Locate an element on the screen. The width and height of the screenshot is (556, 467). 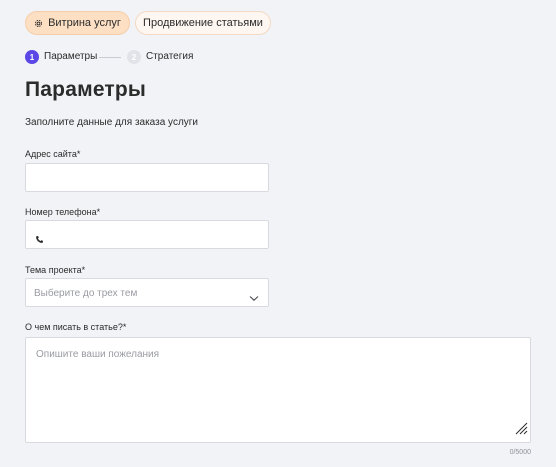
step-2-badge: 2 is located at coordinates (134, 57).